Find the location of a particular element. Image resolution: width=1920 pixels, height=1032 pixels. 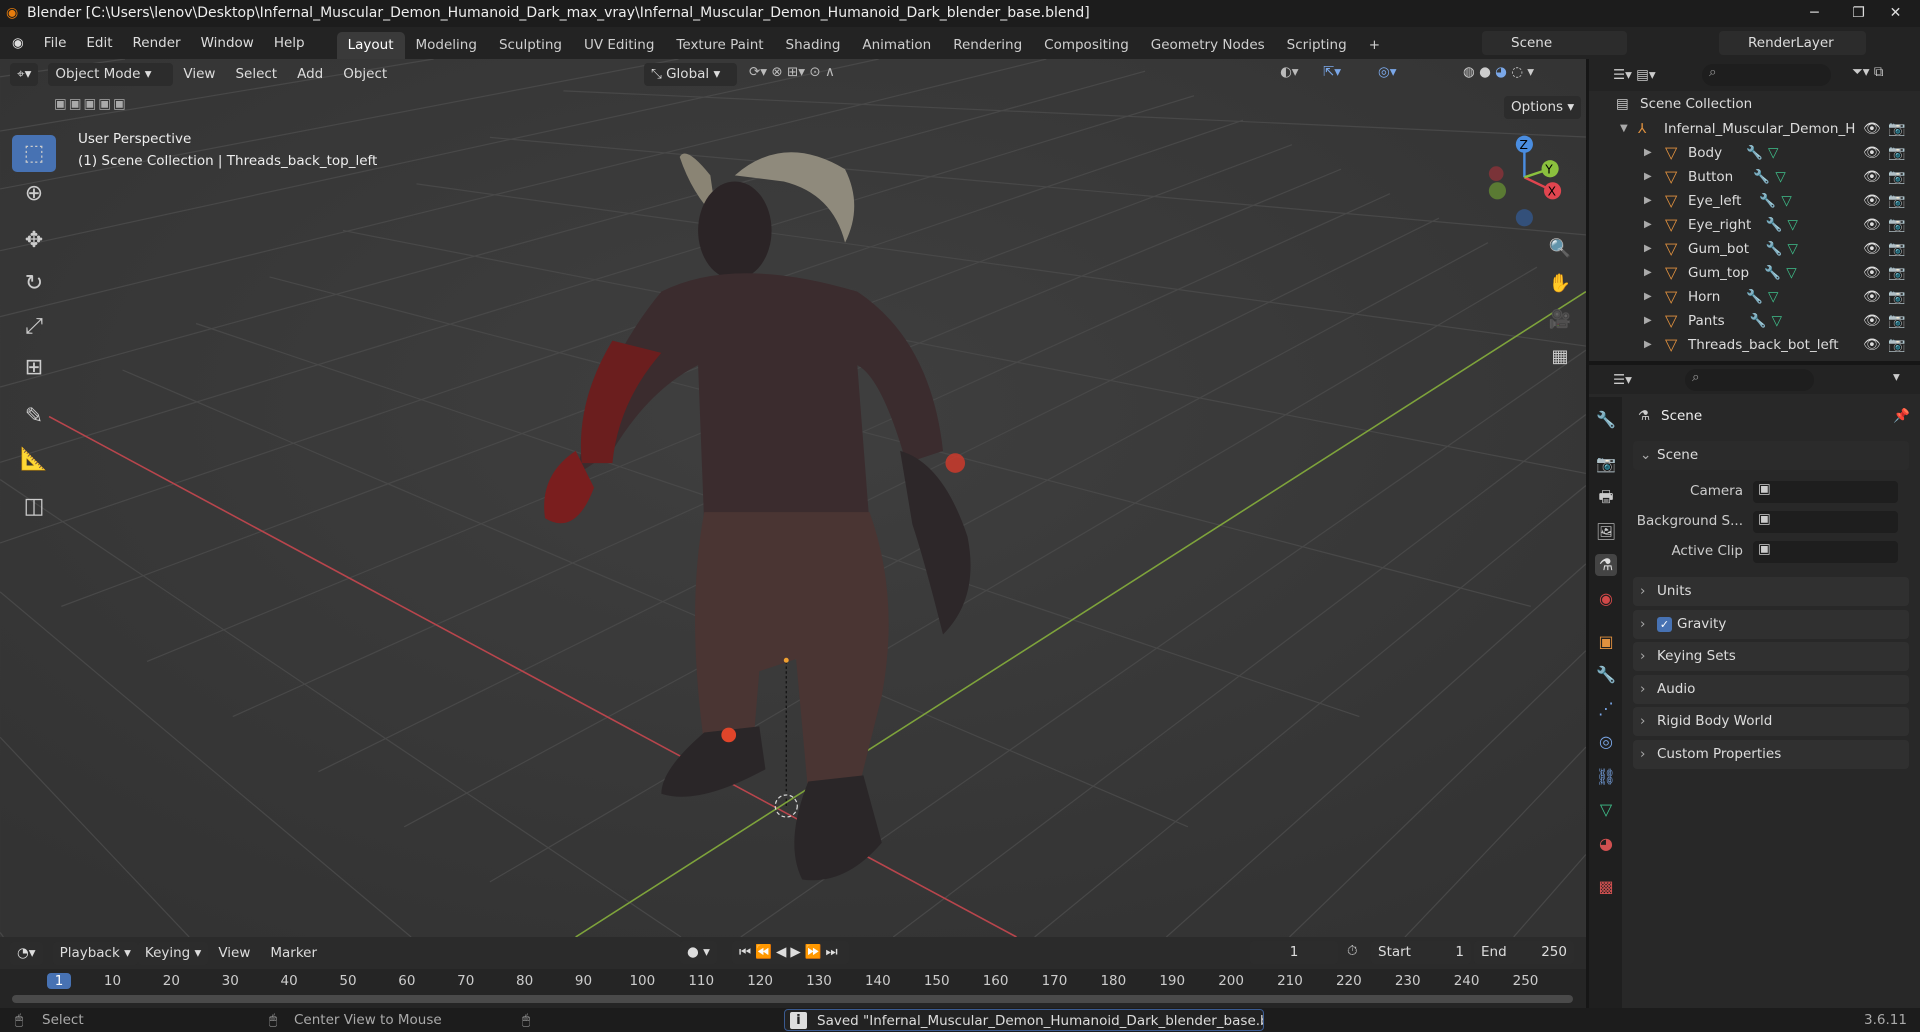

blender-menu-icon: ◉ is located at coordinates (17, 43).